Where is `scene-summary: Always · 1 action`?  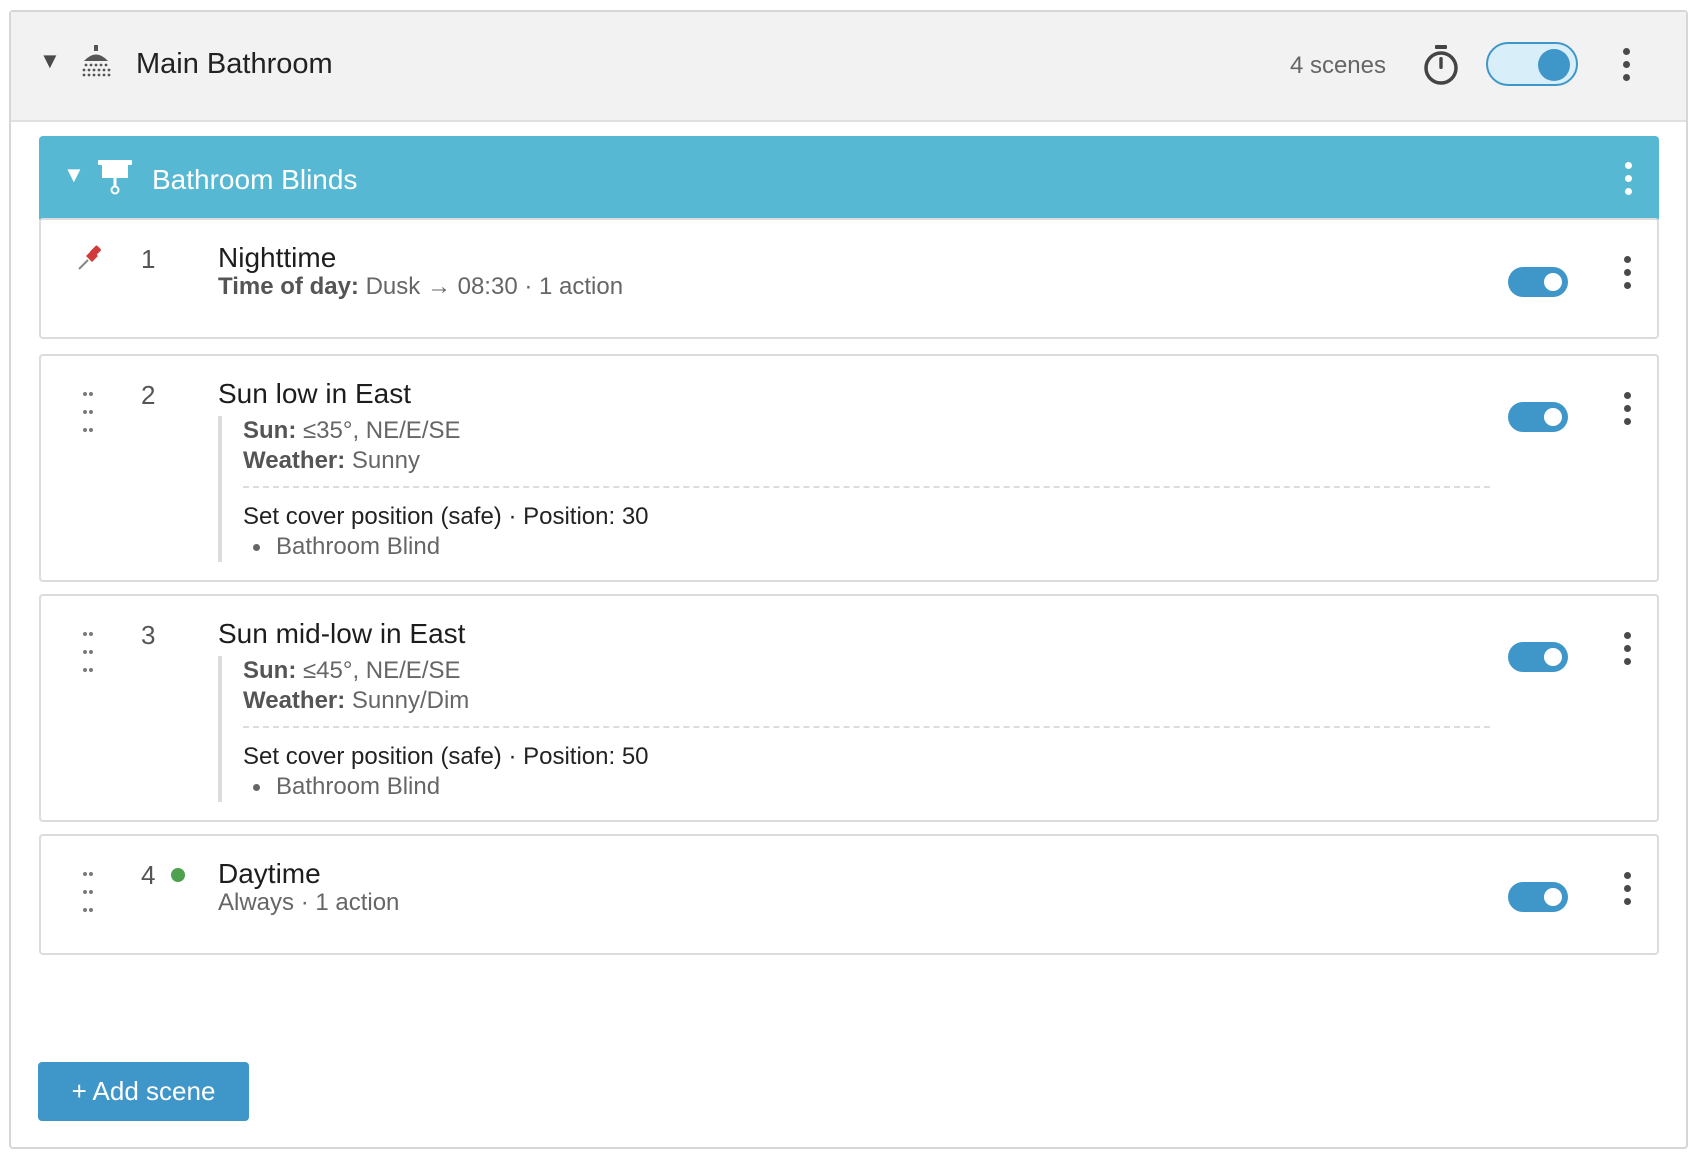
scene-summary: Always · 1 action is located at coordinates (309, 902).